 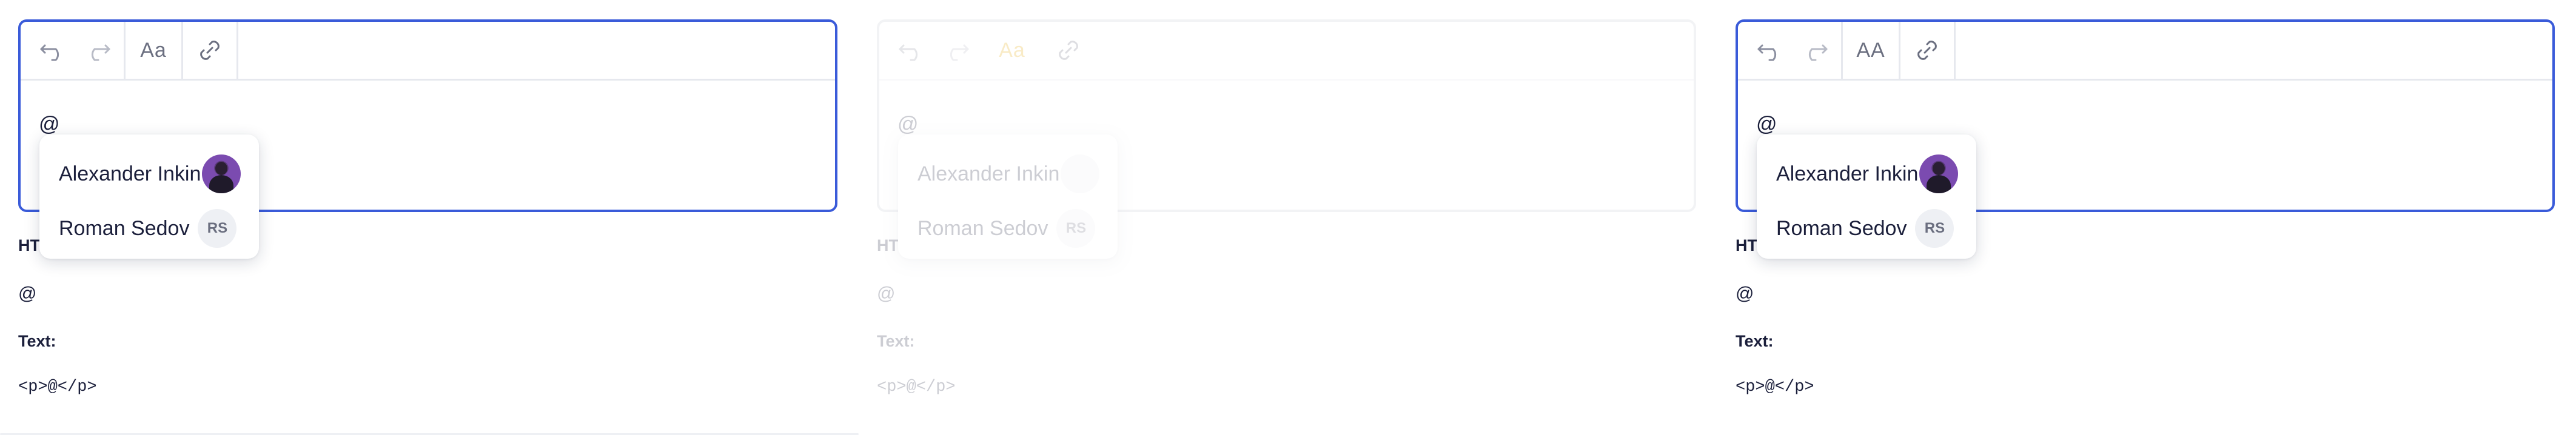 I want to click on font-group: AA, so click(x=1871, y=50).